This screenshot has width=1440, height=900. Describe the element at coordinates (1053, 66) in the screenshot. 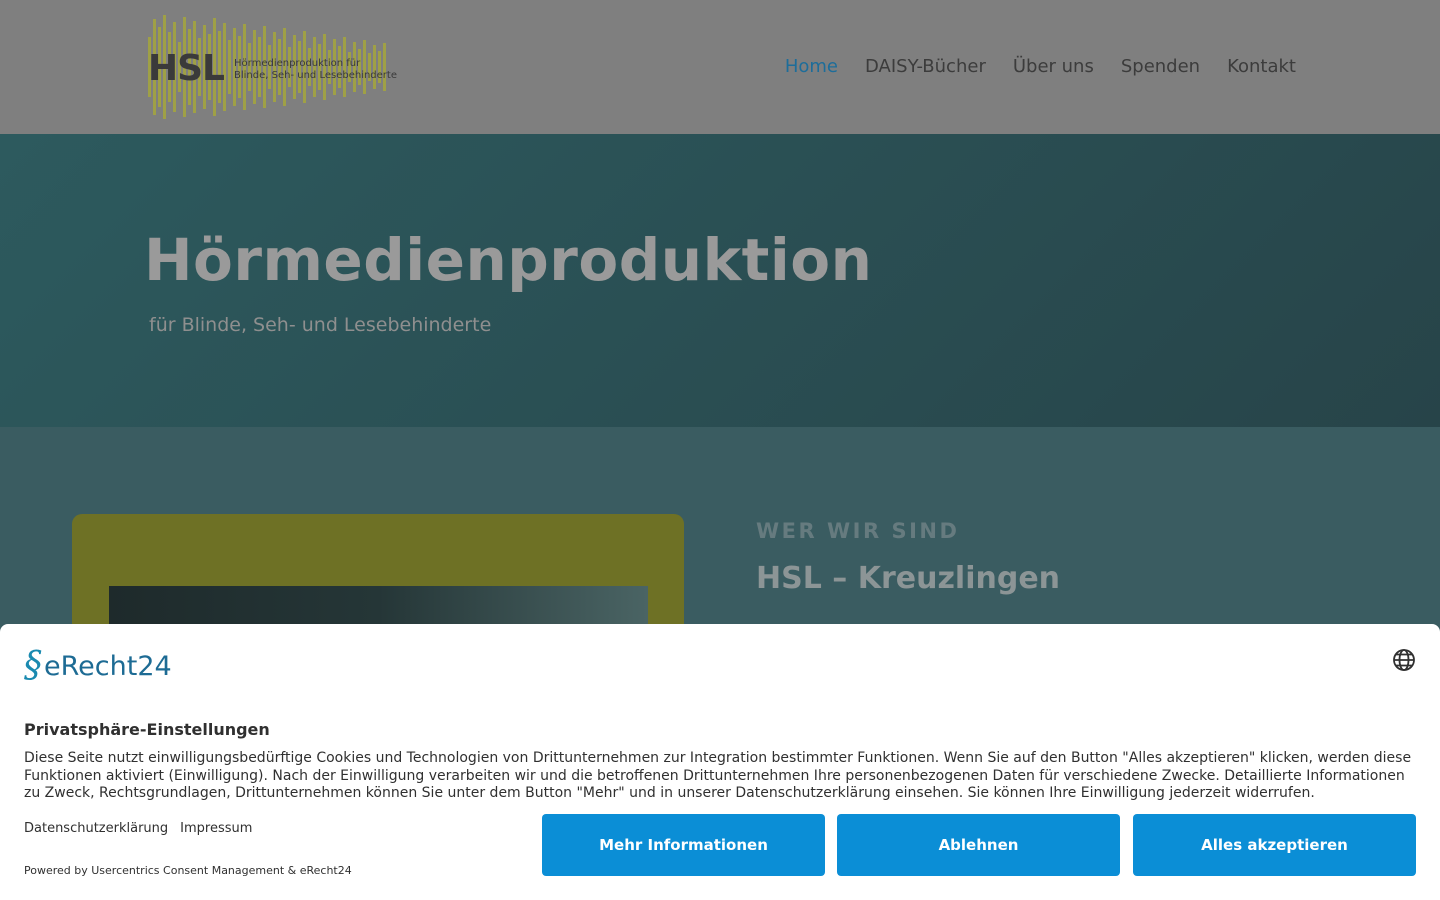

I see `nav-item-ueber-uns: Über uns` at that location.